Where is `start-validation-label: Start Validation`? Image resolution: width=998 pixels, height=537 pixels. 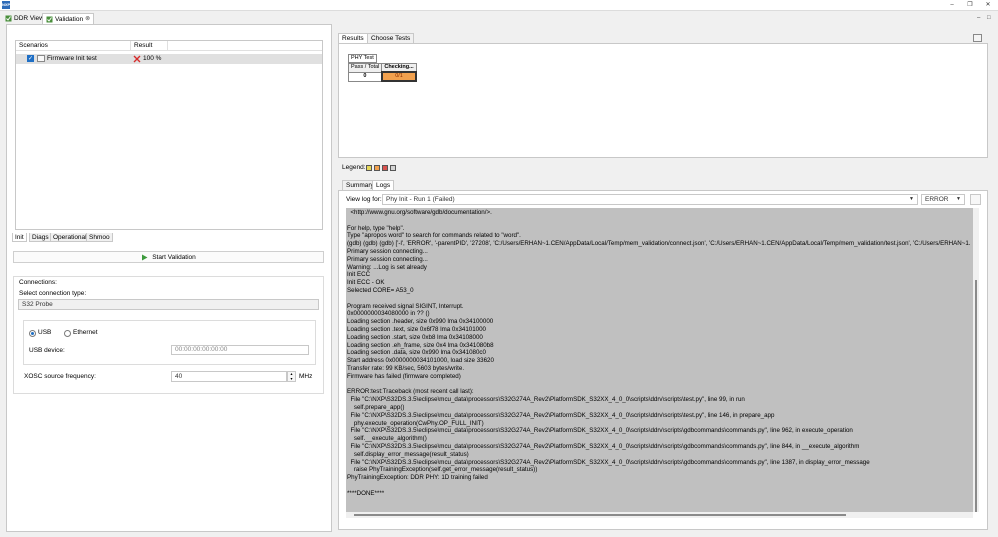 start-validation-label: Start Validation is located at coordinates (174, 257).